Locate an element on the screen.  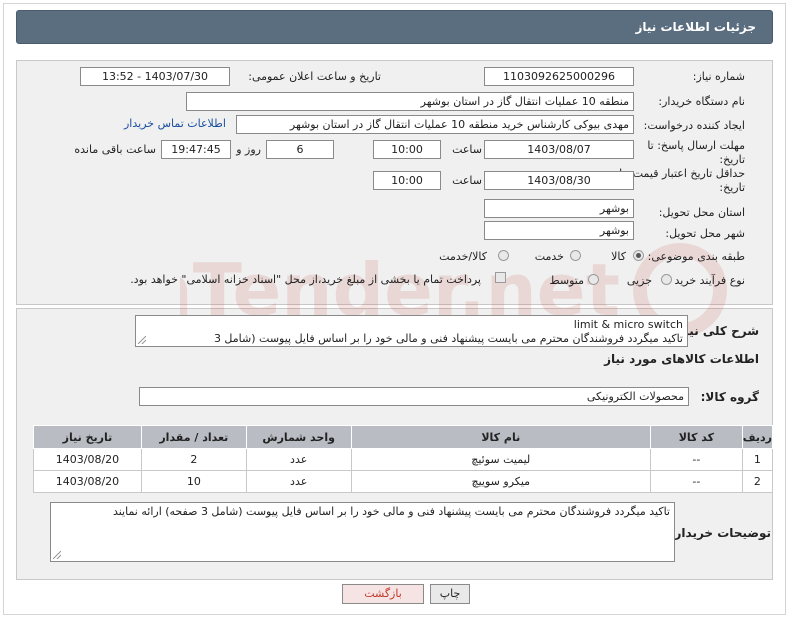
goods-group-label: گروه کالا: is located at coordinates (729, 397).